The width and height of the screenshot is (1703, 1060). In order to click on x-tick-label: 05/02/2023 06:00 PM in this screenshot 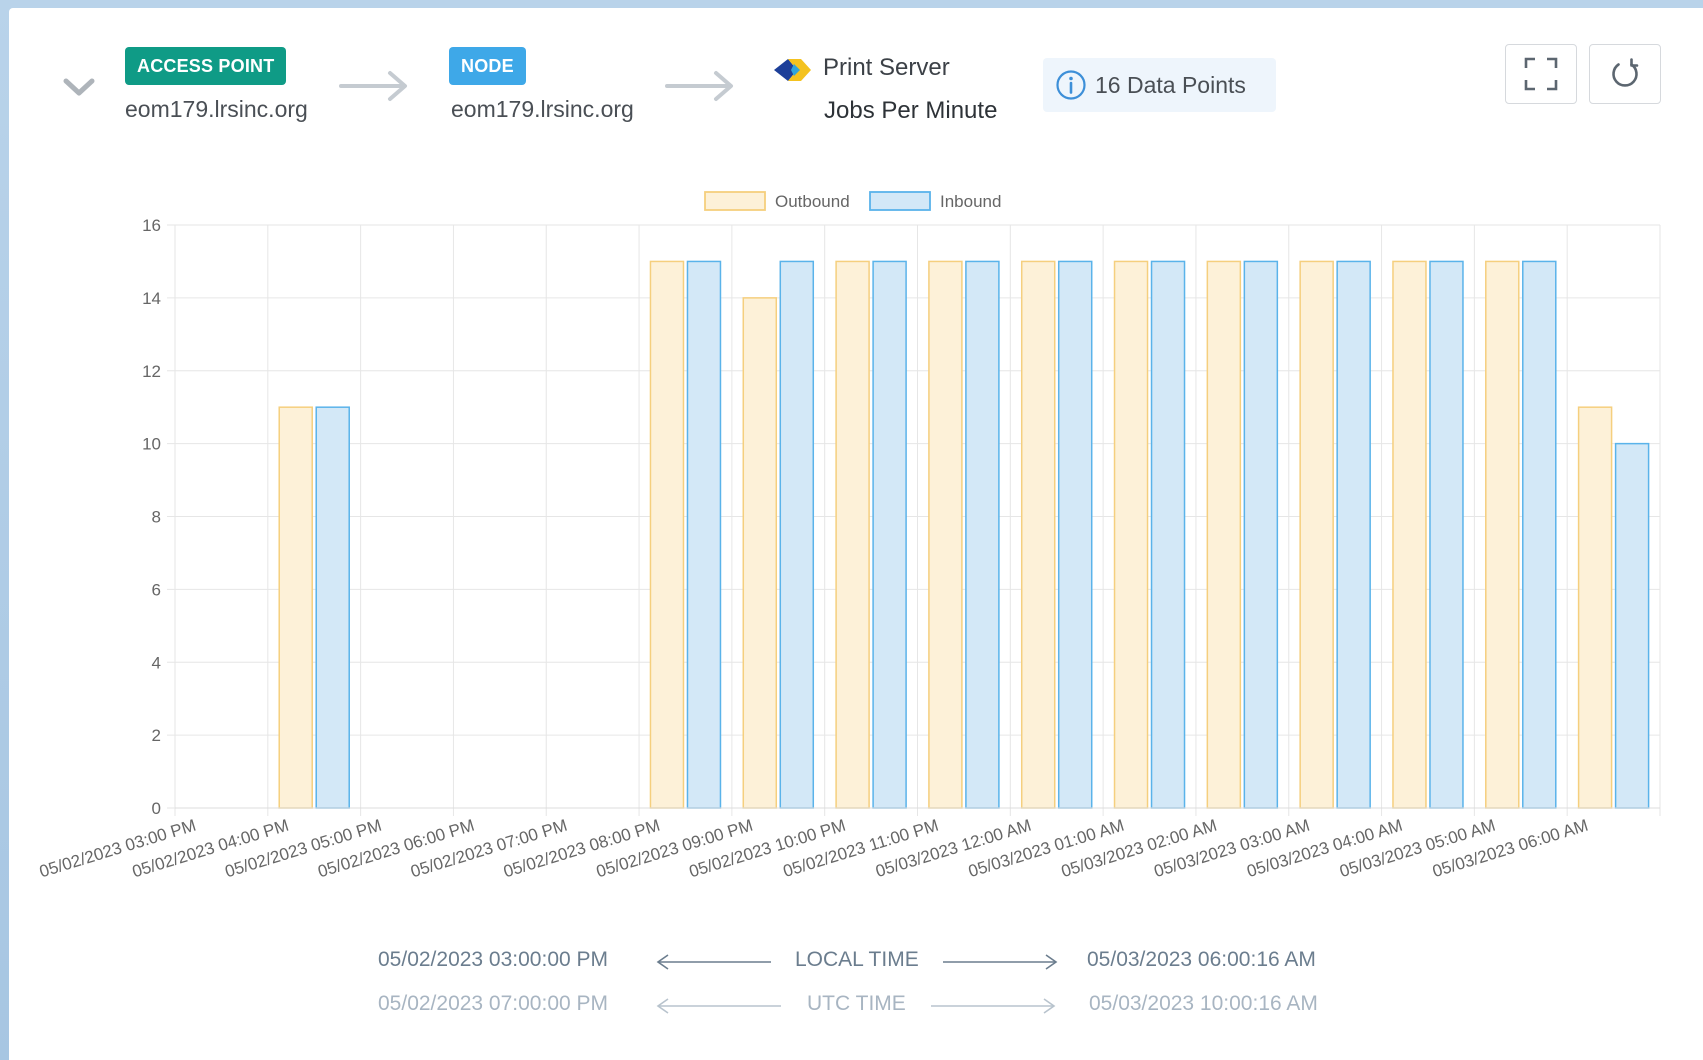, I will do `click(396, 849)`.